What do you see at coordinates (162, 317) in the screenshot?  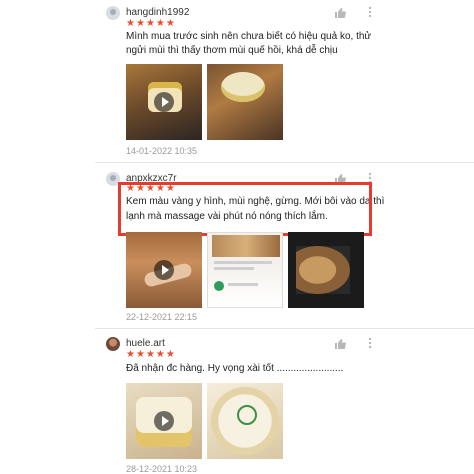 I see `review-date: 22-12-2021 22:15` at bounding box center [162, 317].